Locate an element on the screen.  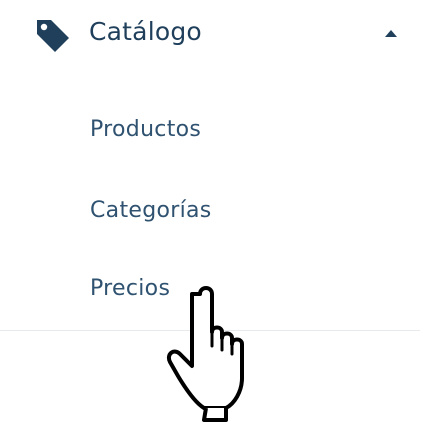
menu-item-categorias: Categorías is located at coordinates (246, 212).